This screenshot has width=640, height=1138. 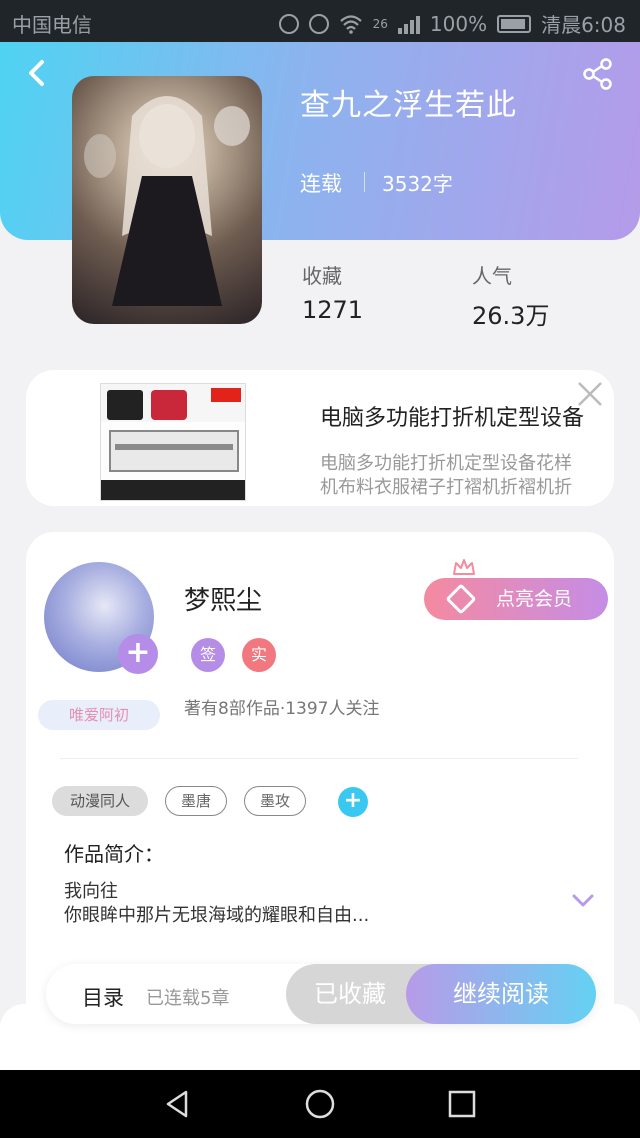 I want to click on battery-percent: 100%, so click(x=458, y=23).